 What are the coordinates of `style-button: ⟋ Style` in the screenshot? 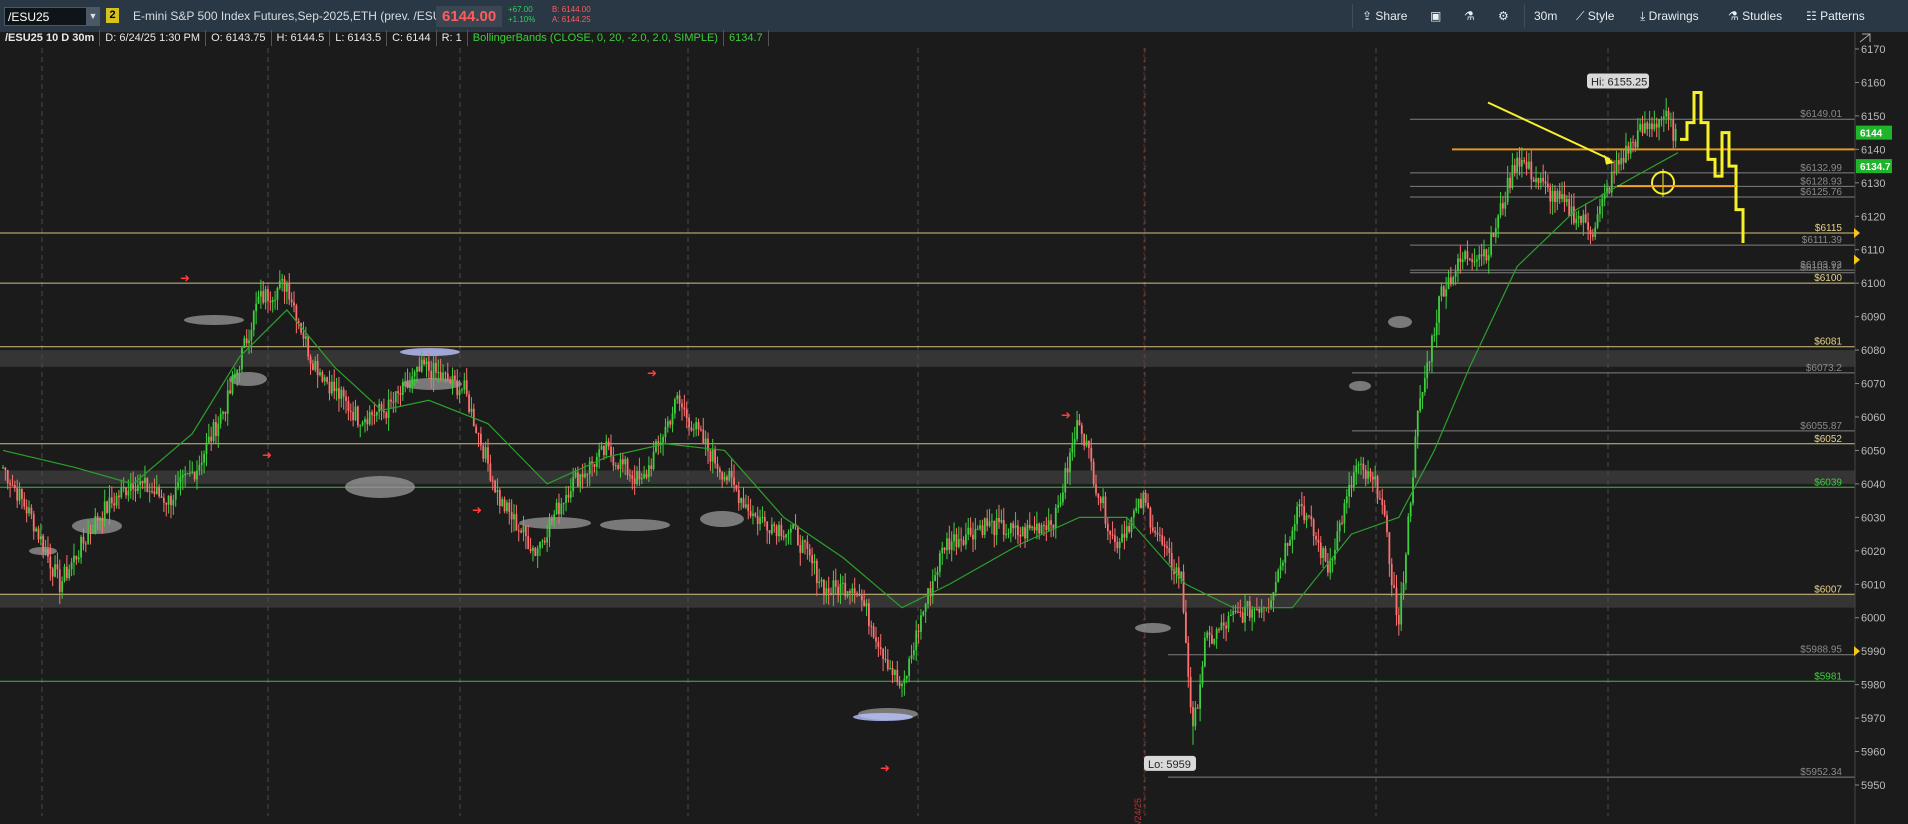 It's located at (1595, 16).